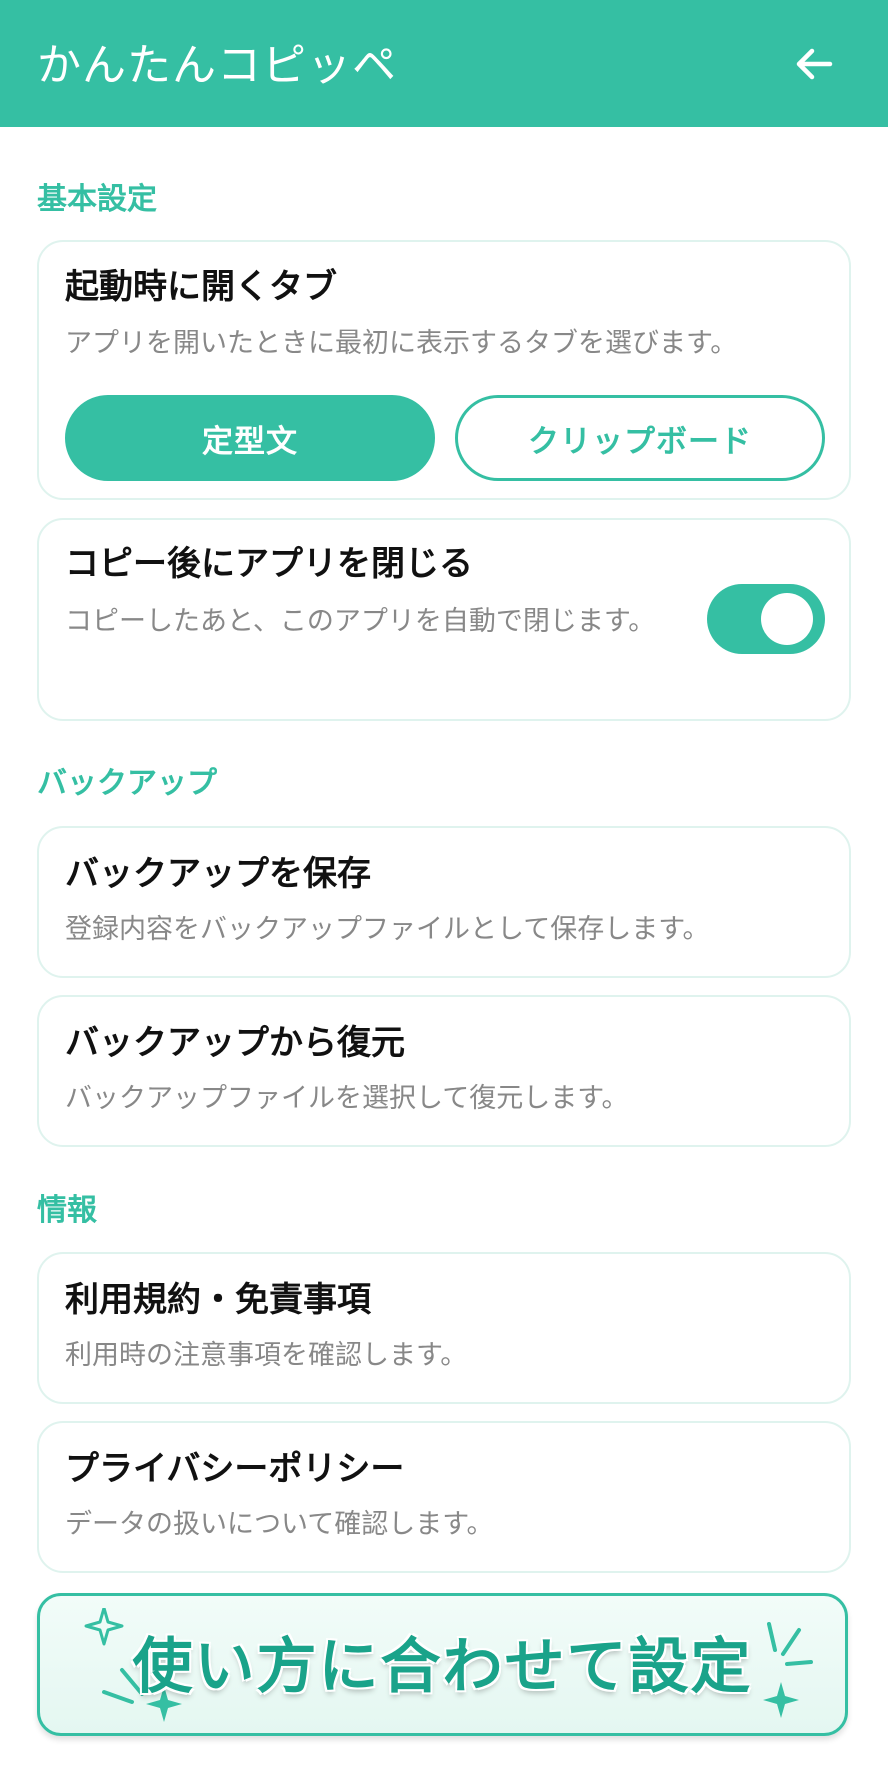 The image size is (888, 1771). What do you see at coordinates (442, 1667) in the screenshot?
I see `banner-text: 使い方に合わせて設定` at bounding box center [442, 1667].